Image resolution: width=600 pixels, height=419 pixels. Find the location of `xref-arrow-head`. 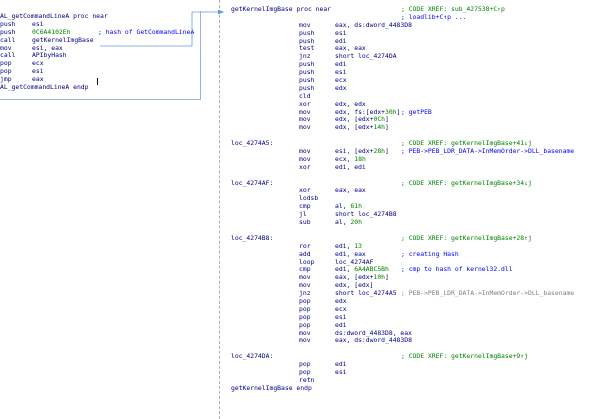

xref-arrow-head is located at coordinates (221, 12).